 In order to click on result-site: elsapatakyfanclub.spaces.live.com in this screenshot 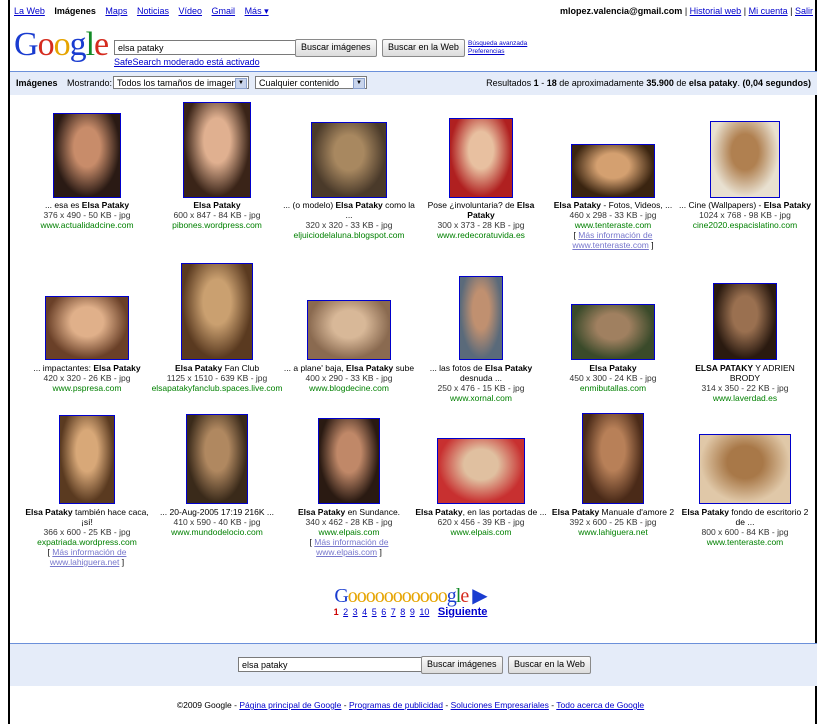, I will do `click(217, 388)`.